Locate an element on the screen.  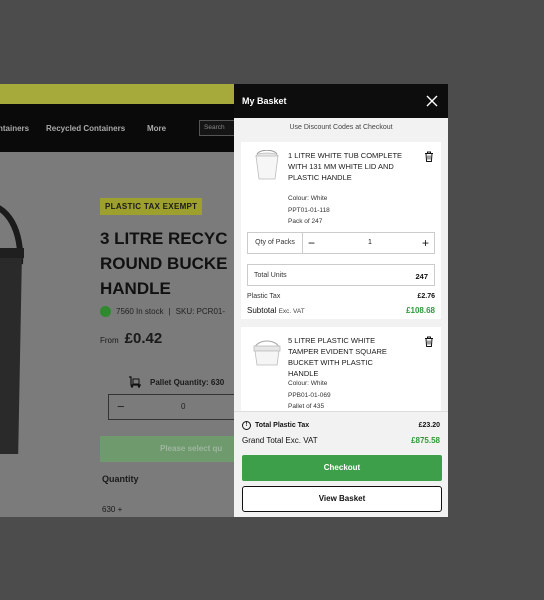
search-input: Search is located at coordinates (216, 128).